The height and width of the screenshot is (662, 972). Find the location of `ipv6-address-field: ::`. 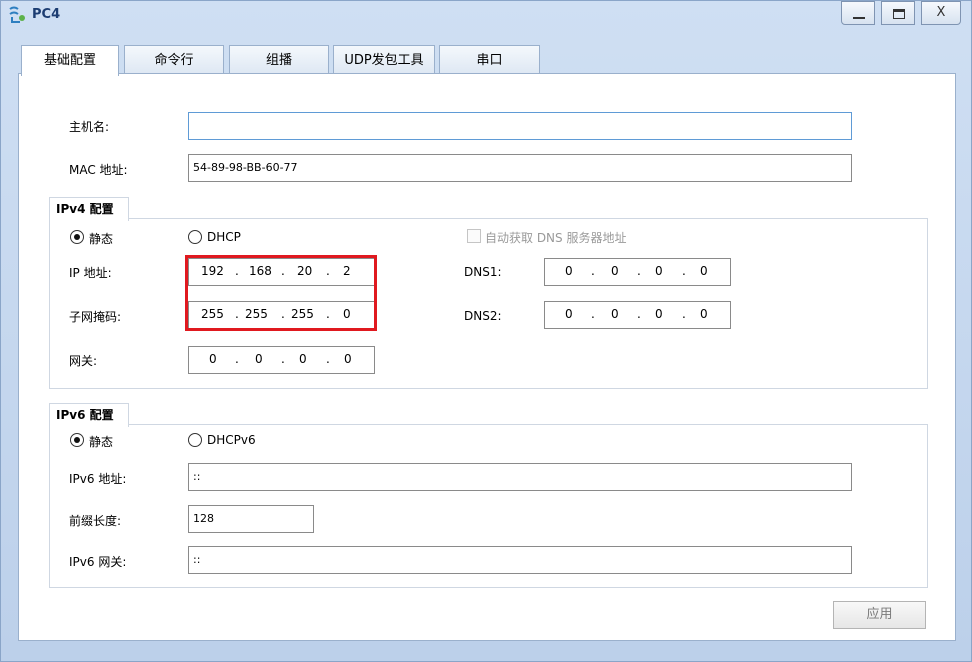

ipv6-address-field: :: is located at coordinates (520, 477).